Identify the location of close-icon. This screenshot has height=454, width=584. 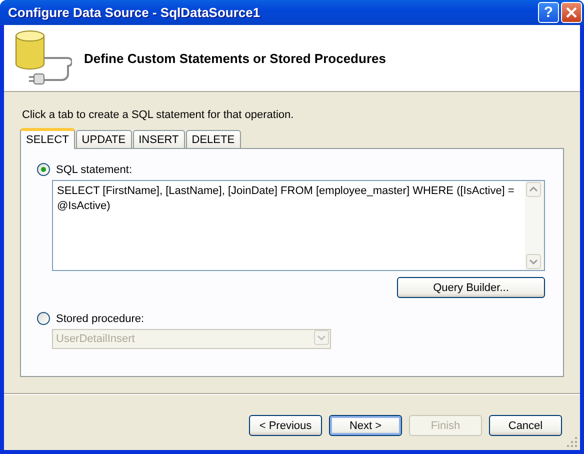
(571, 12).